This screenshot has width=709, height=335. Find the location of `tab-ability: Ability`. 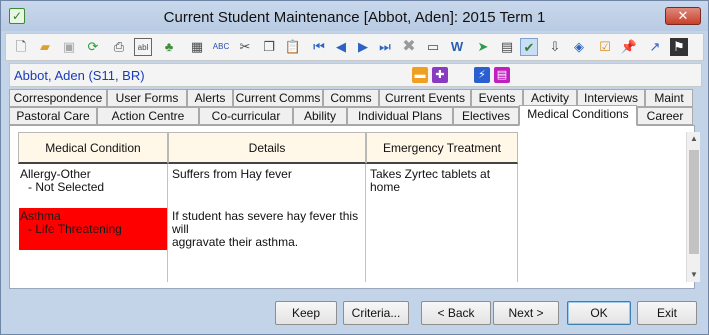

tab-ability: Ability is located at coordinates (320, 116).